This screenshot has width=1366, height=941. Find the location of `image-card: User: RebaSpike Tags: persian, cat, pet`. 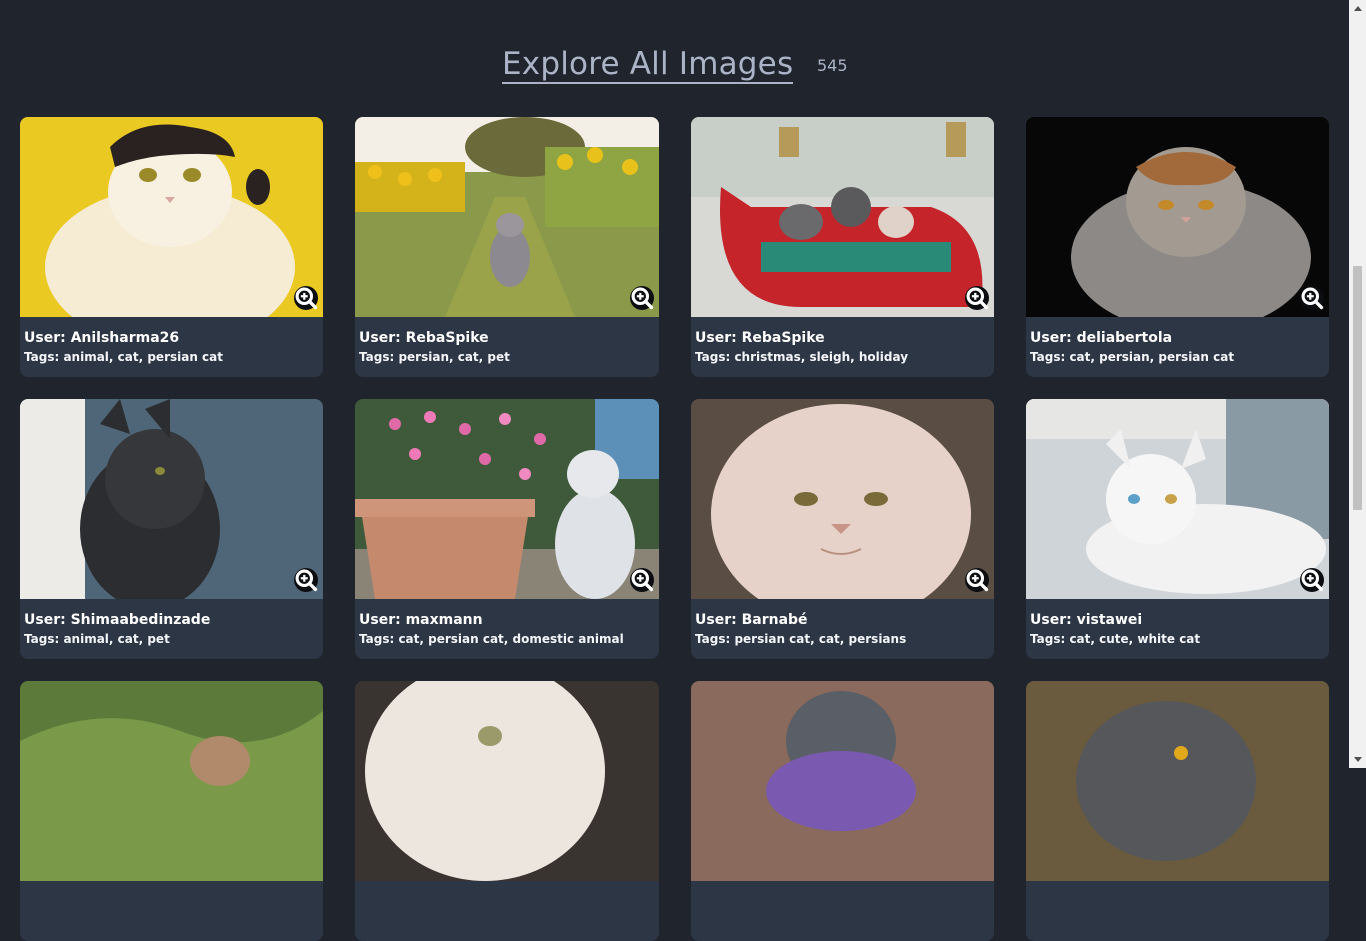

image-card: User: RebaSpike Tags: persian, cat, pet is located at coordinates (507, 247).